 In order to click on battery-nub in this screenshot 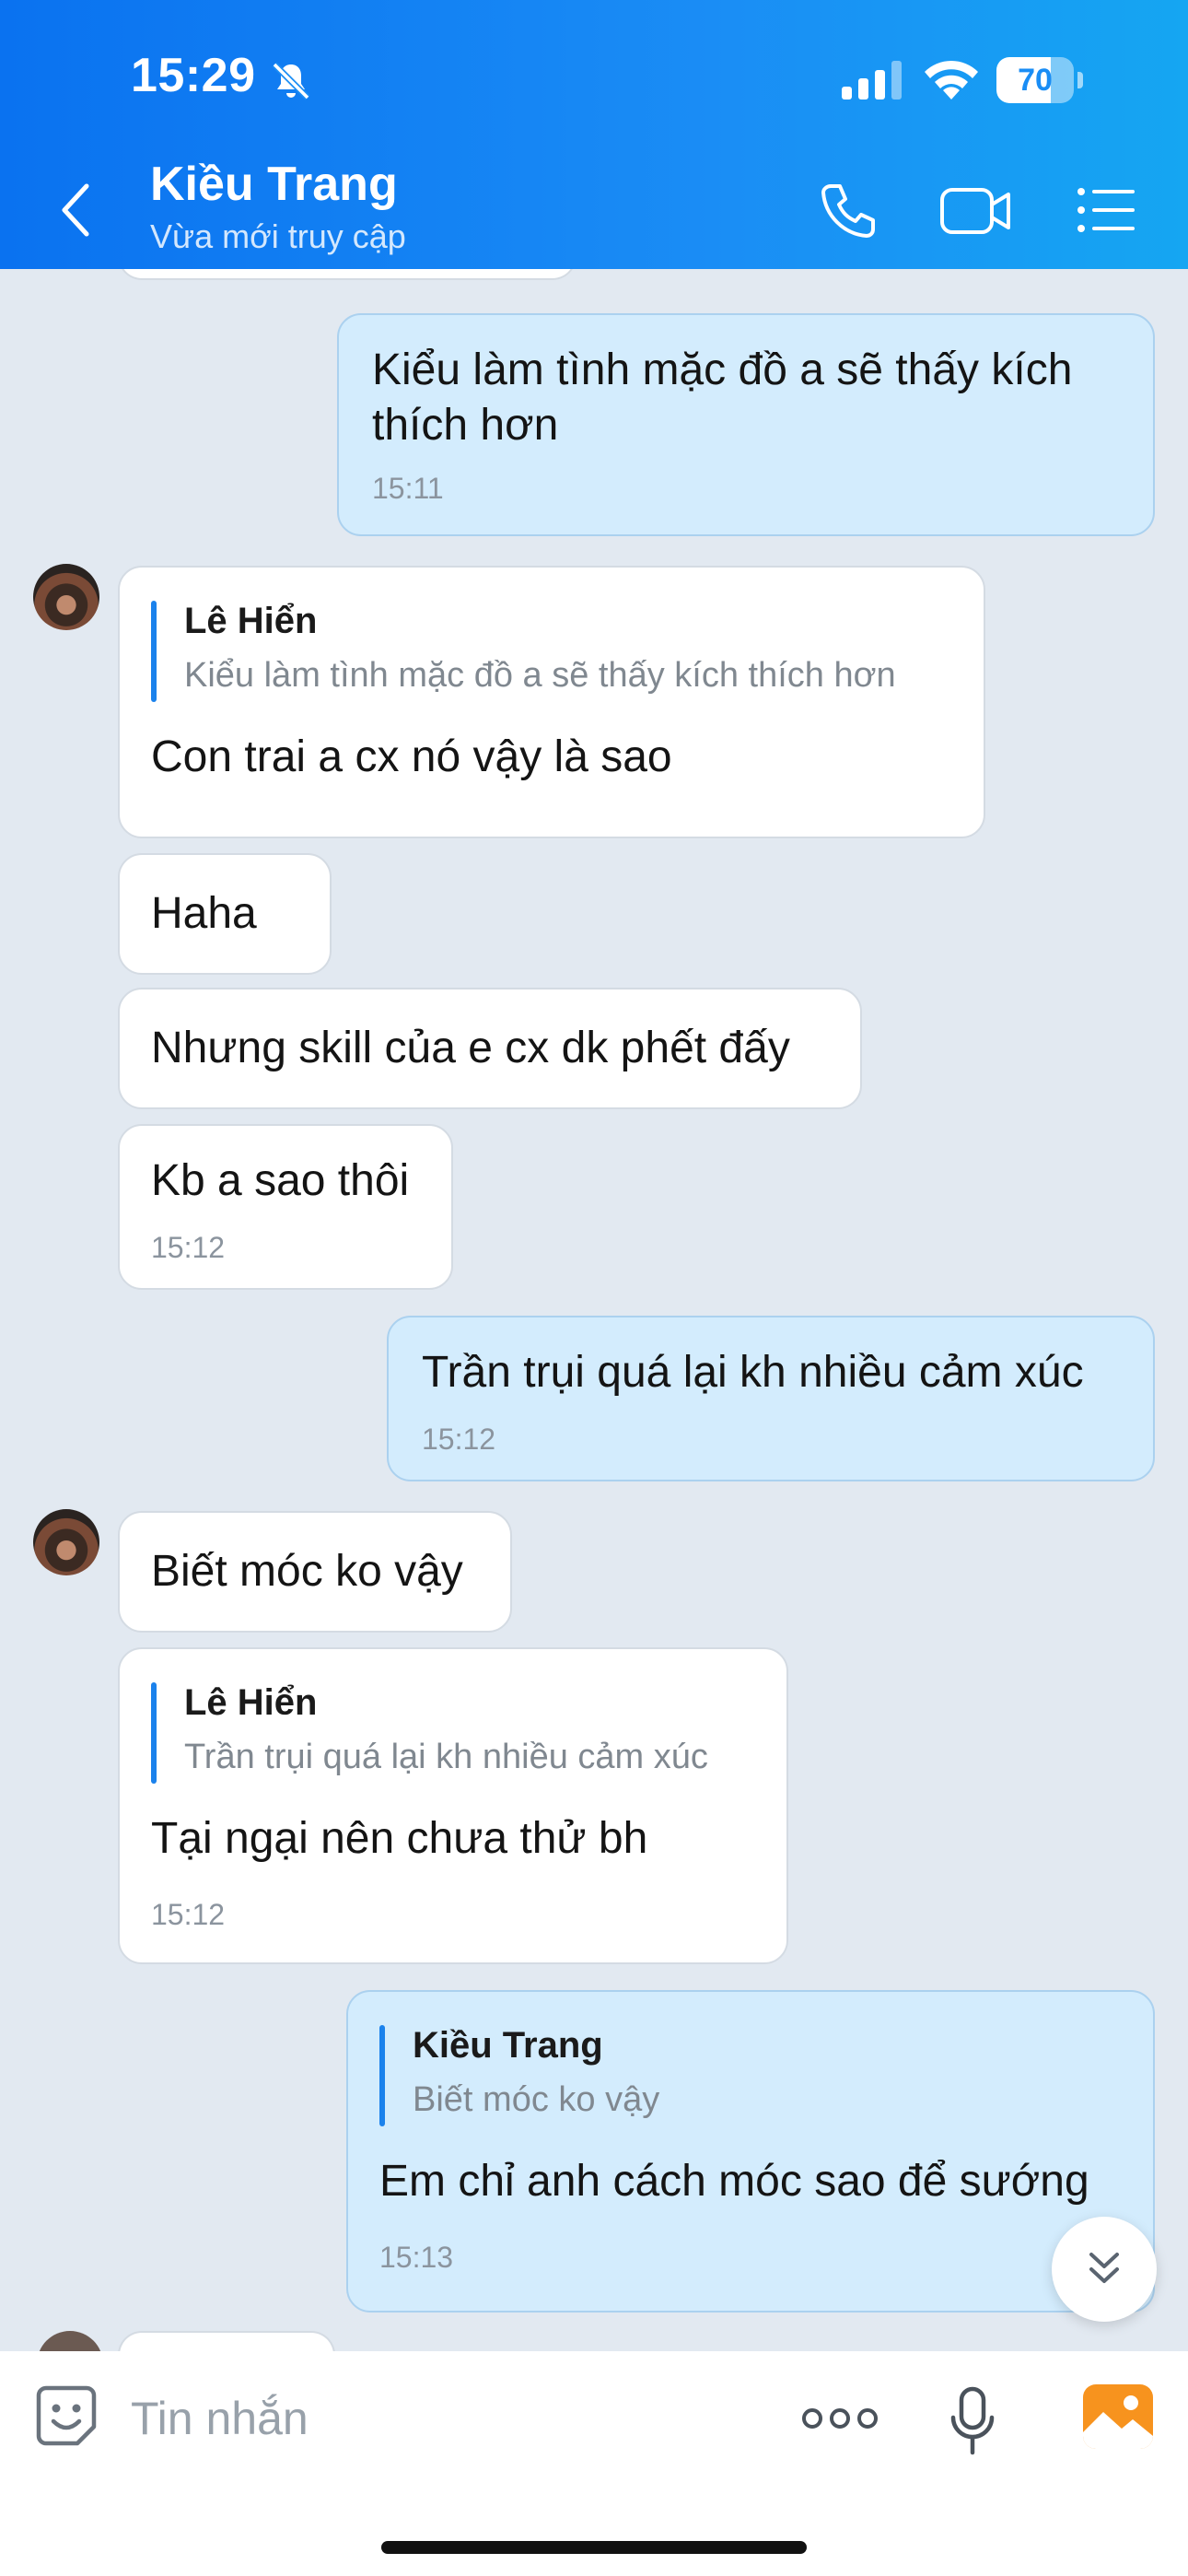, I will do `click(1080, 80)`.